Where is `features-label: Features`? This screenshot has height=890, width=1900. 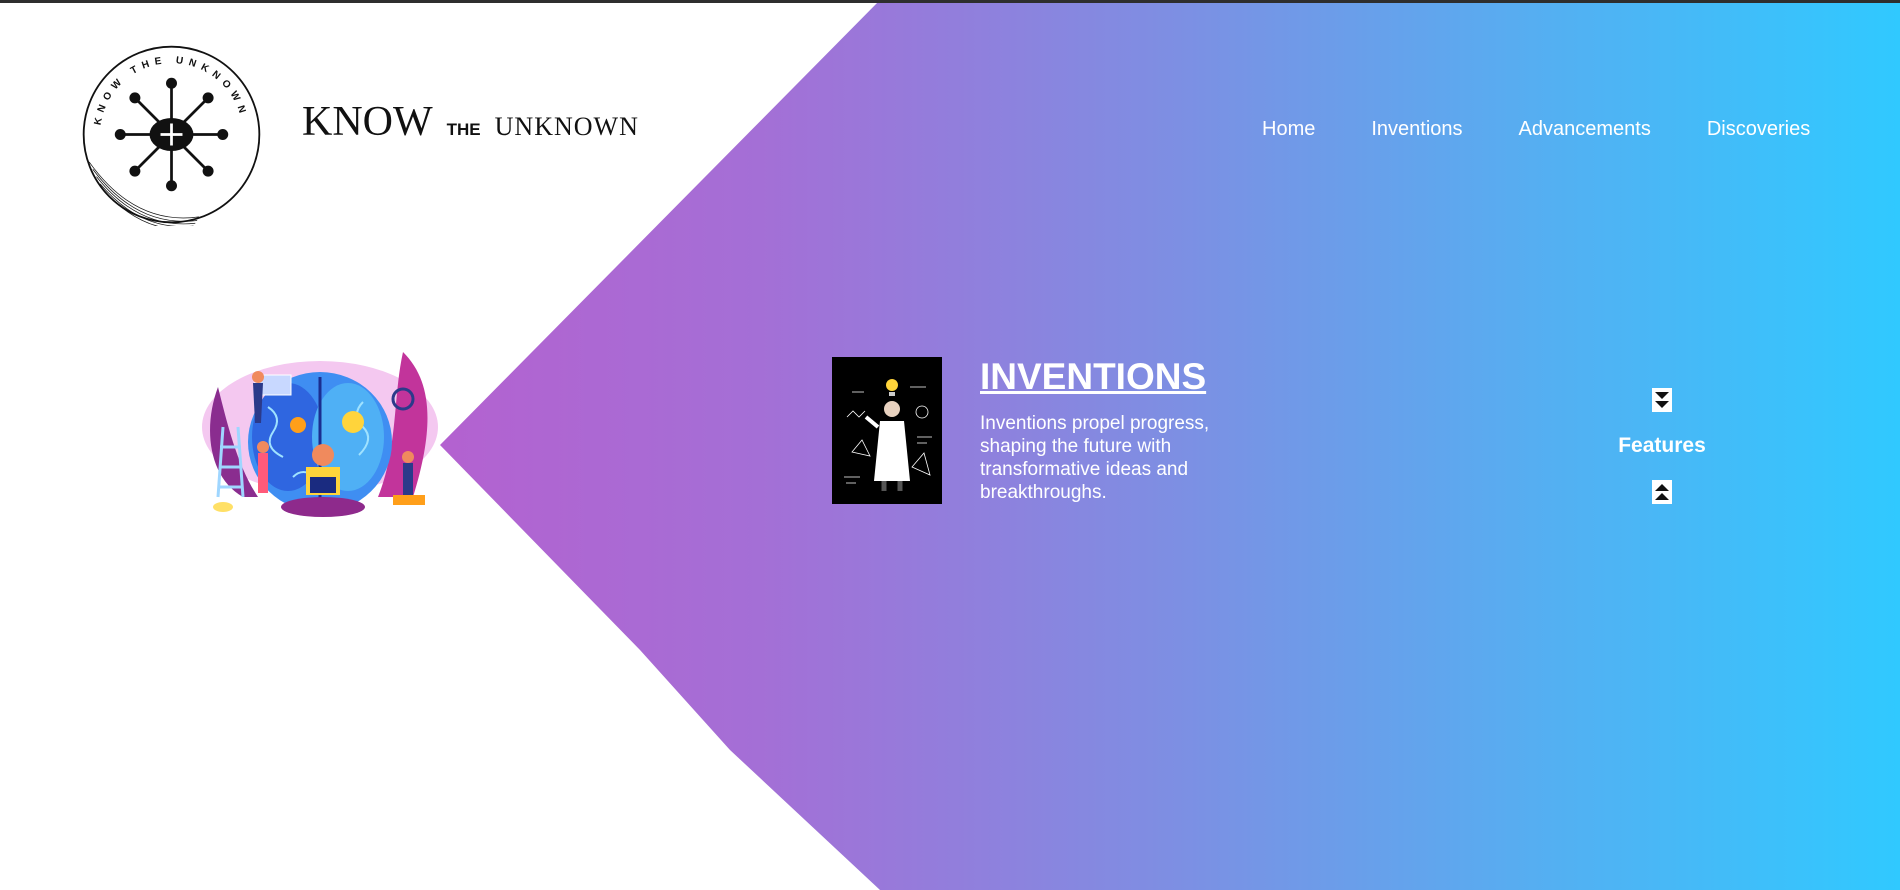
features-label: Features is located at coordinates (1662, 446).